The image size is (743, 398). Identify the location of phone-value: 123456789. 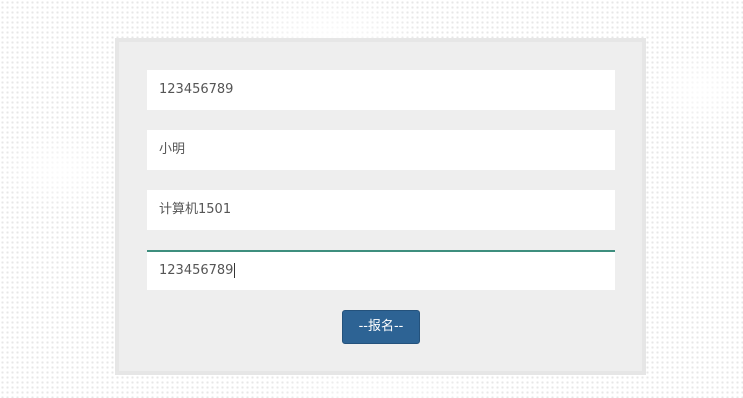
(196, 270).